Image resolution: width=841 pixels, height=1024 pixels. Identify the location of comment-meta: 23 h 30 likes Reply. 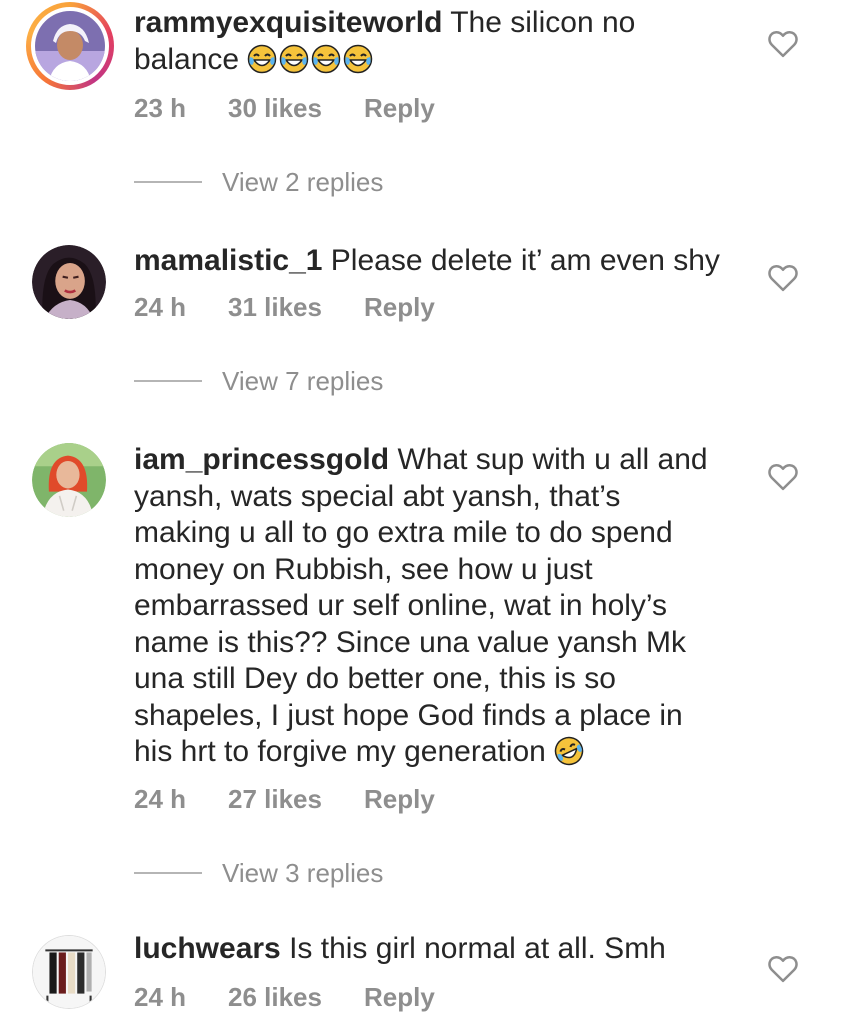
(284, 108).